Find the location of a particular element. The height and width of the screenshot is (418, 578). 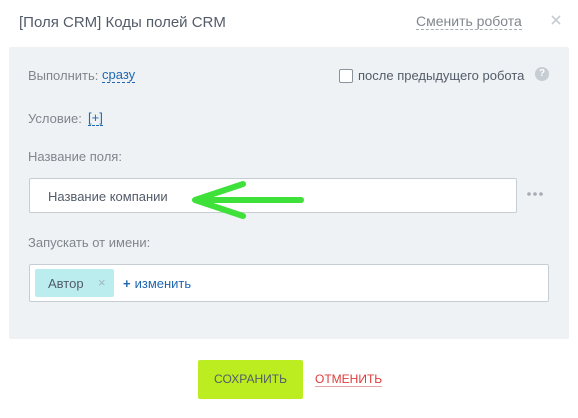

change-user-link: + изменить is located at coordinates (157, 283).